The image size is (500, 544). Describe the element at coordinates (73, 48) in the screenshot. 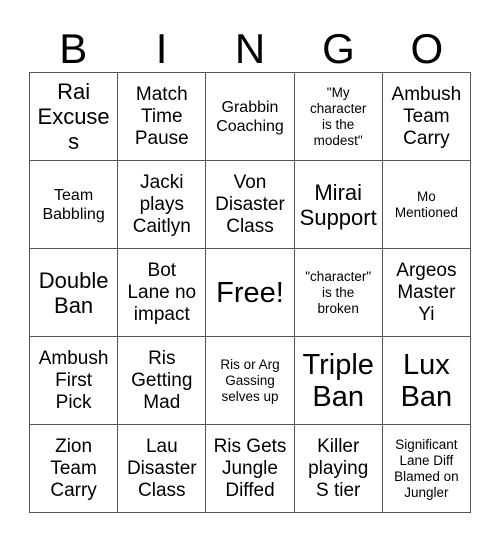

I see `bingo-header-letter-b: B` at that location.